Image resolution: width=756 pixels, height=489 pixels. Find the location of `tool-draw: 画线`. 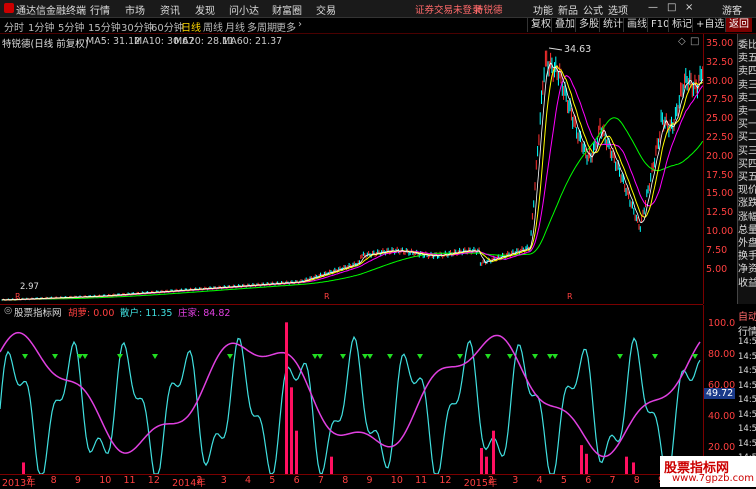

tool-draw: 画线 is located at coordinates (636, 25).